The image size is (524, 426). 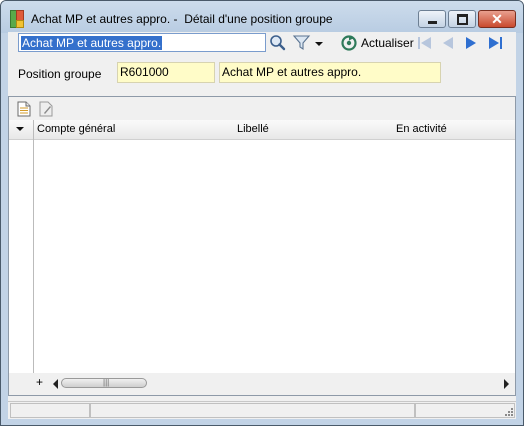 I want to click on filter-dropdown-button, so click(x=319, y=43).